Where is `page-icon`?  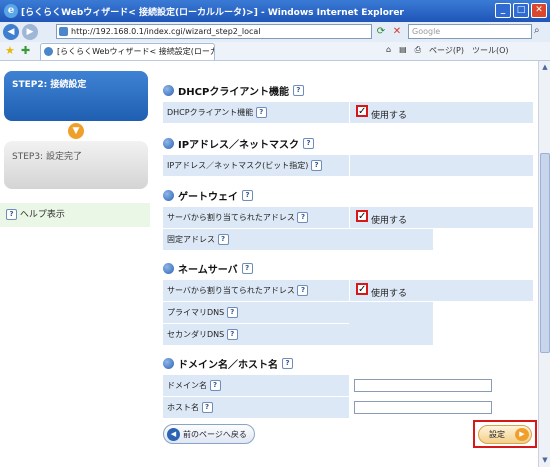
page-icon is located at coordinates (63, 31).